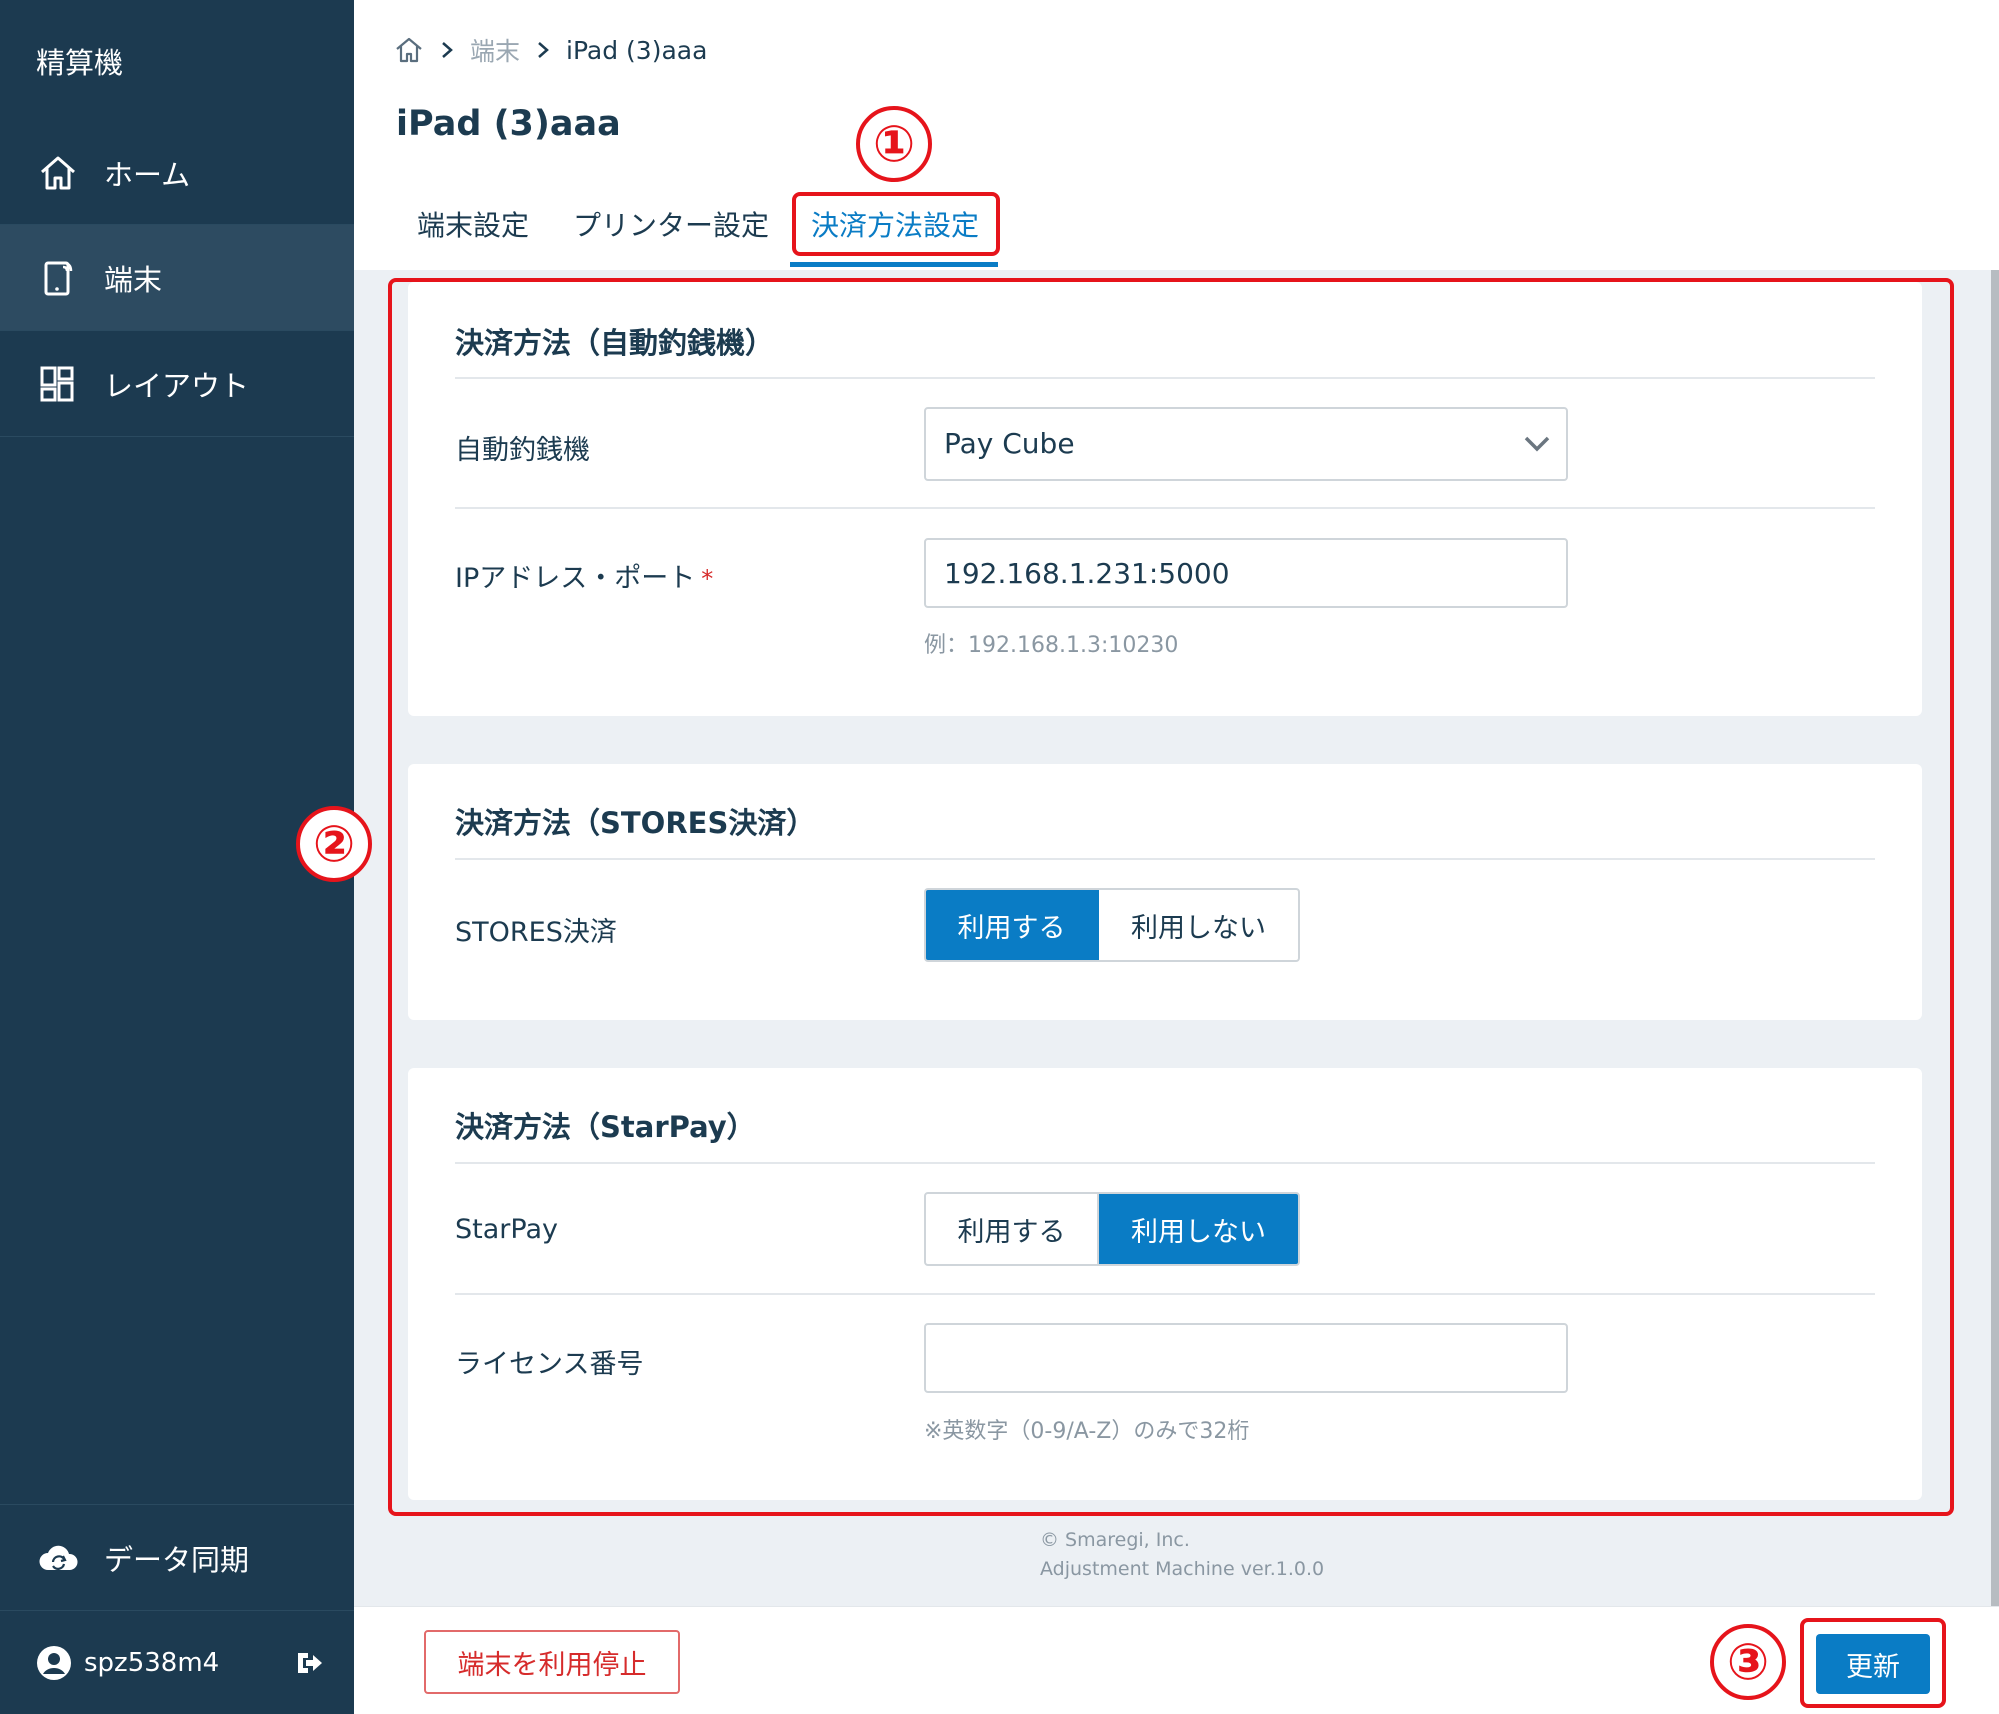 The width and height of the screenshot is (1999, 1714). I want to click on tablet-icon, so click(58, 278).